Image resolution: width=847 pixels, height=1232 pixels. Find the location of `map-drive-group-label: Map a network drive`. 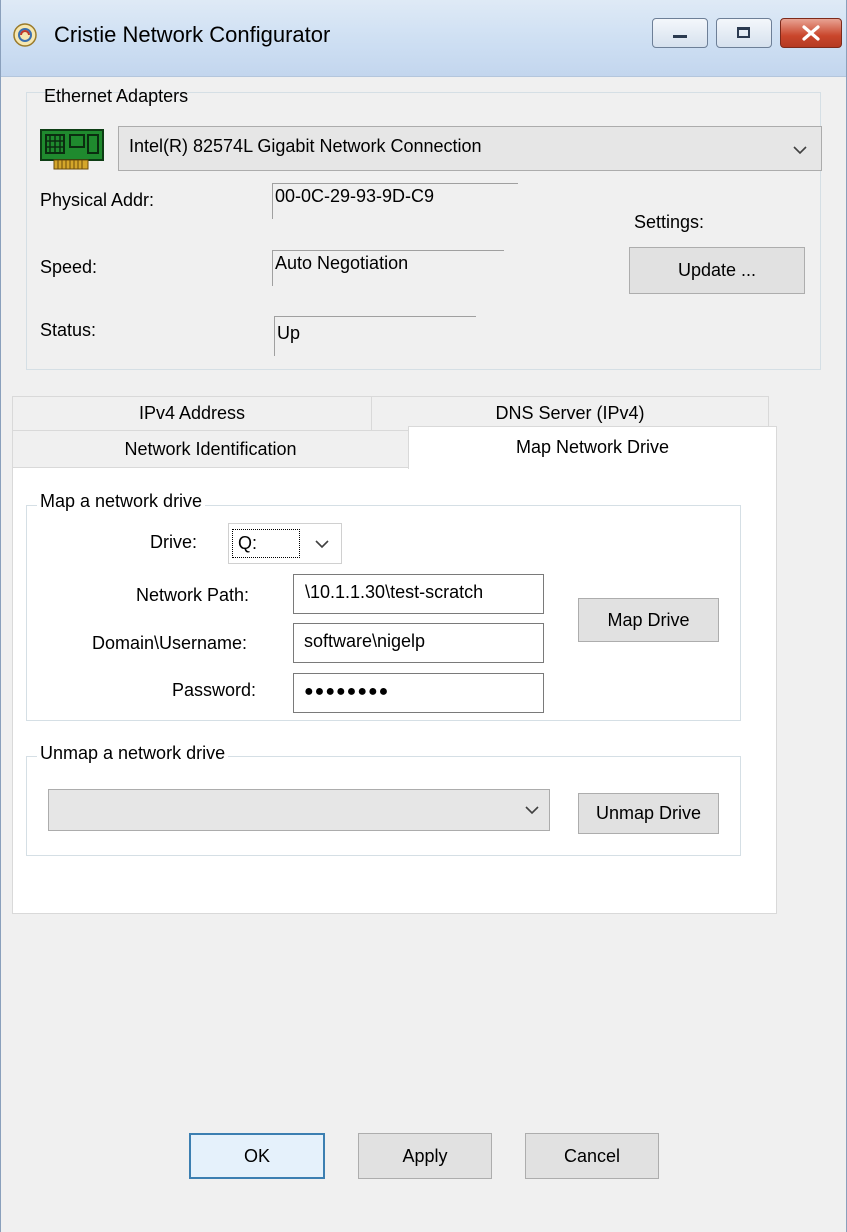

map-drive-group-label: Map a network drive is located at coordinates (121, 501).